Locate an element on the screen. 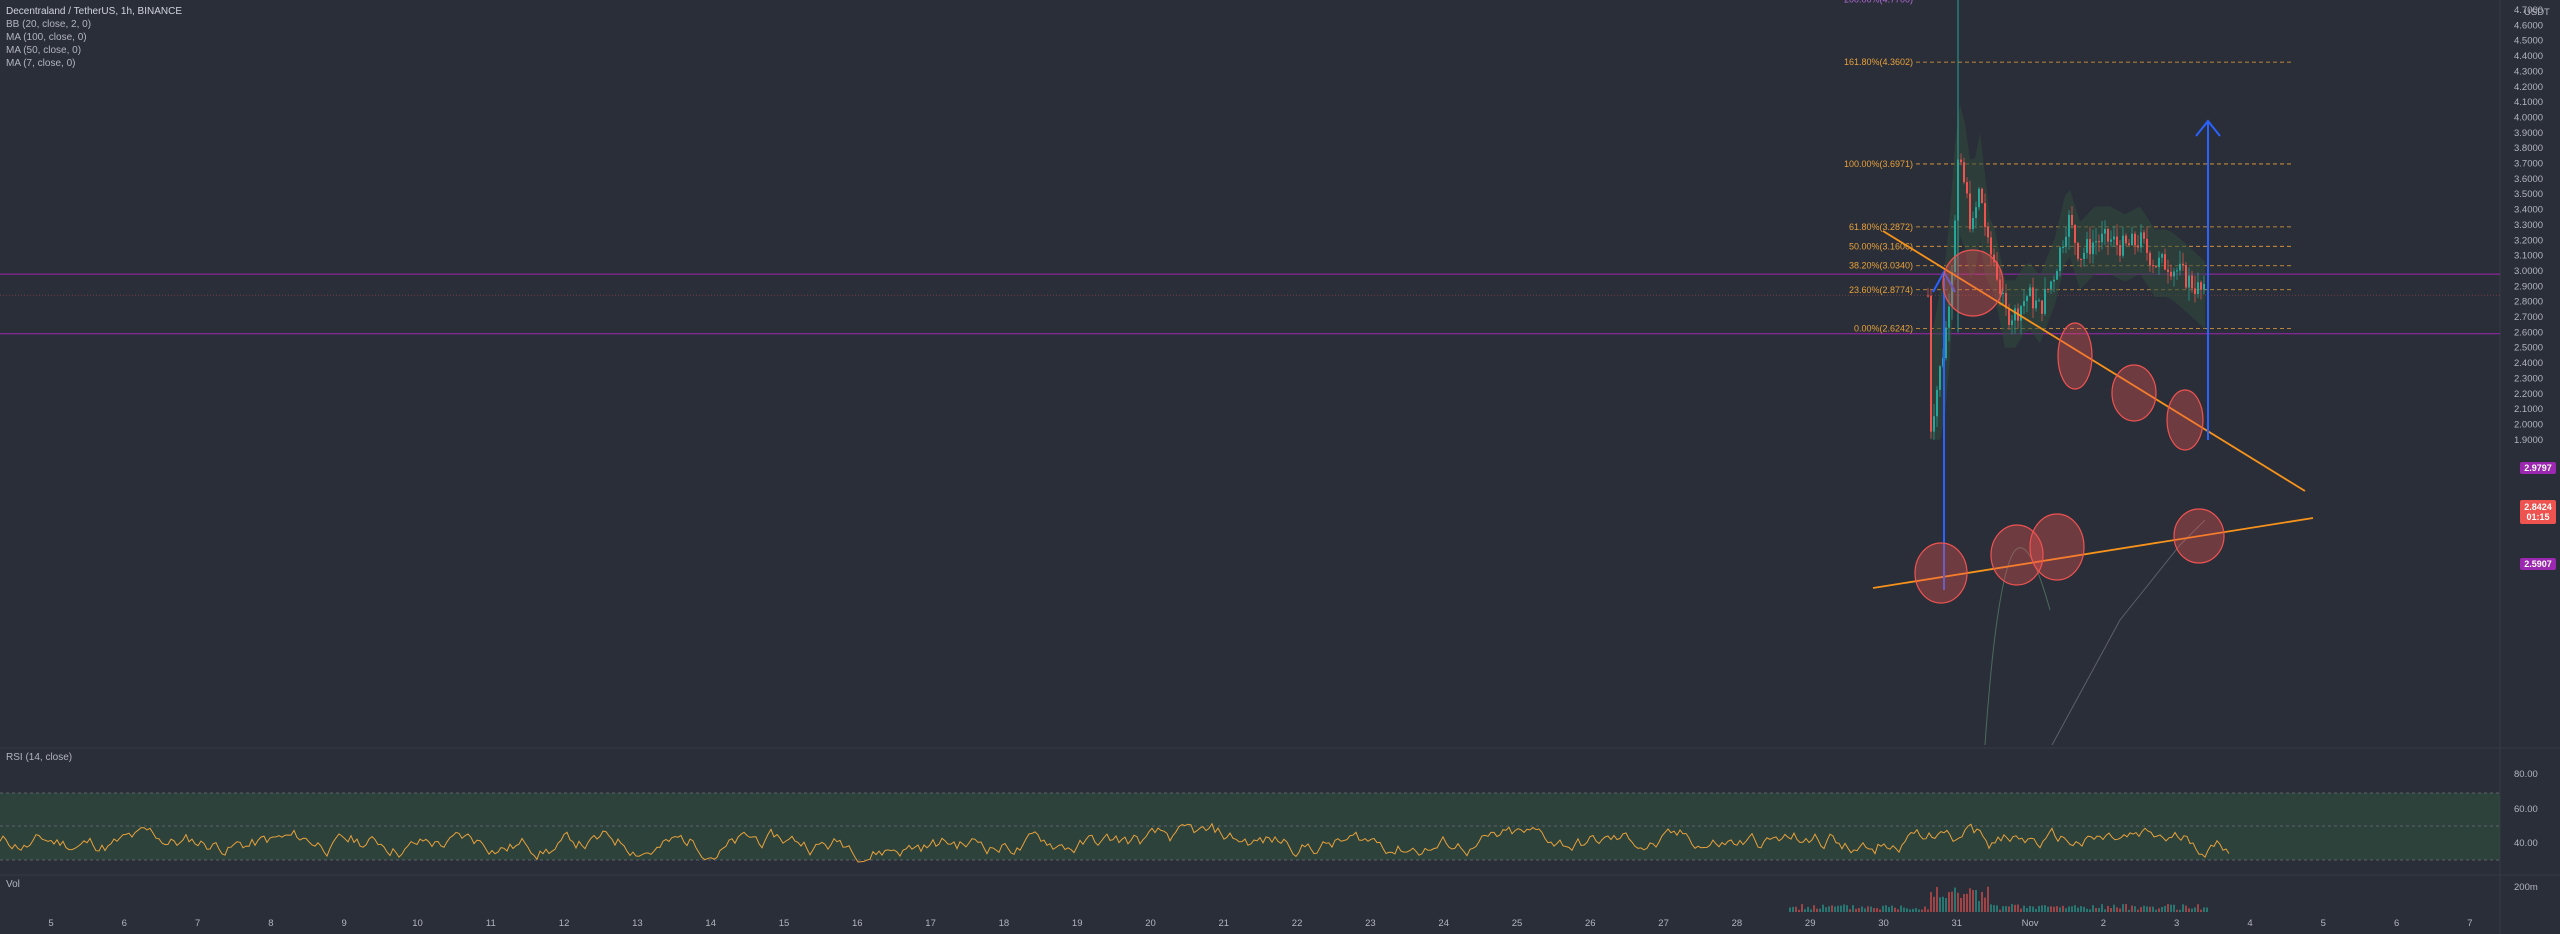  indicator-ma100: MA (100, close, 0) is located at coordinates (94, 37).